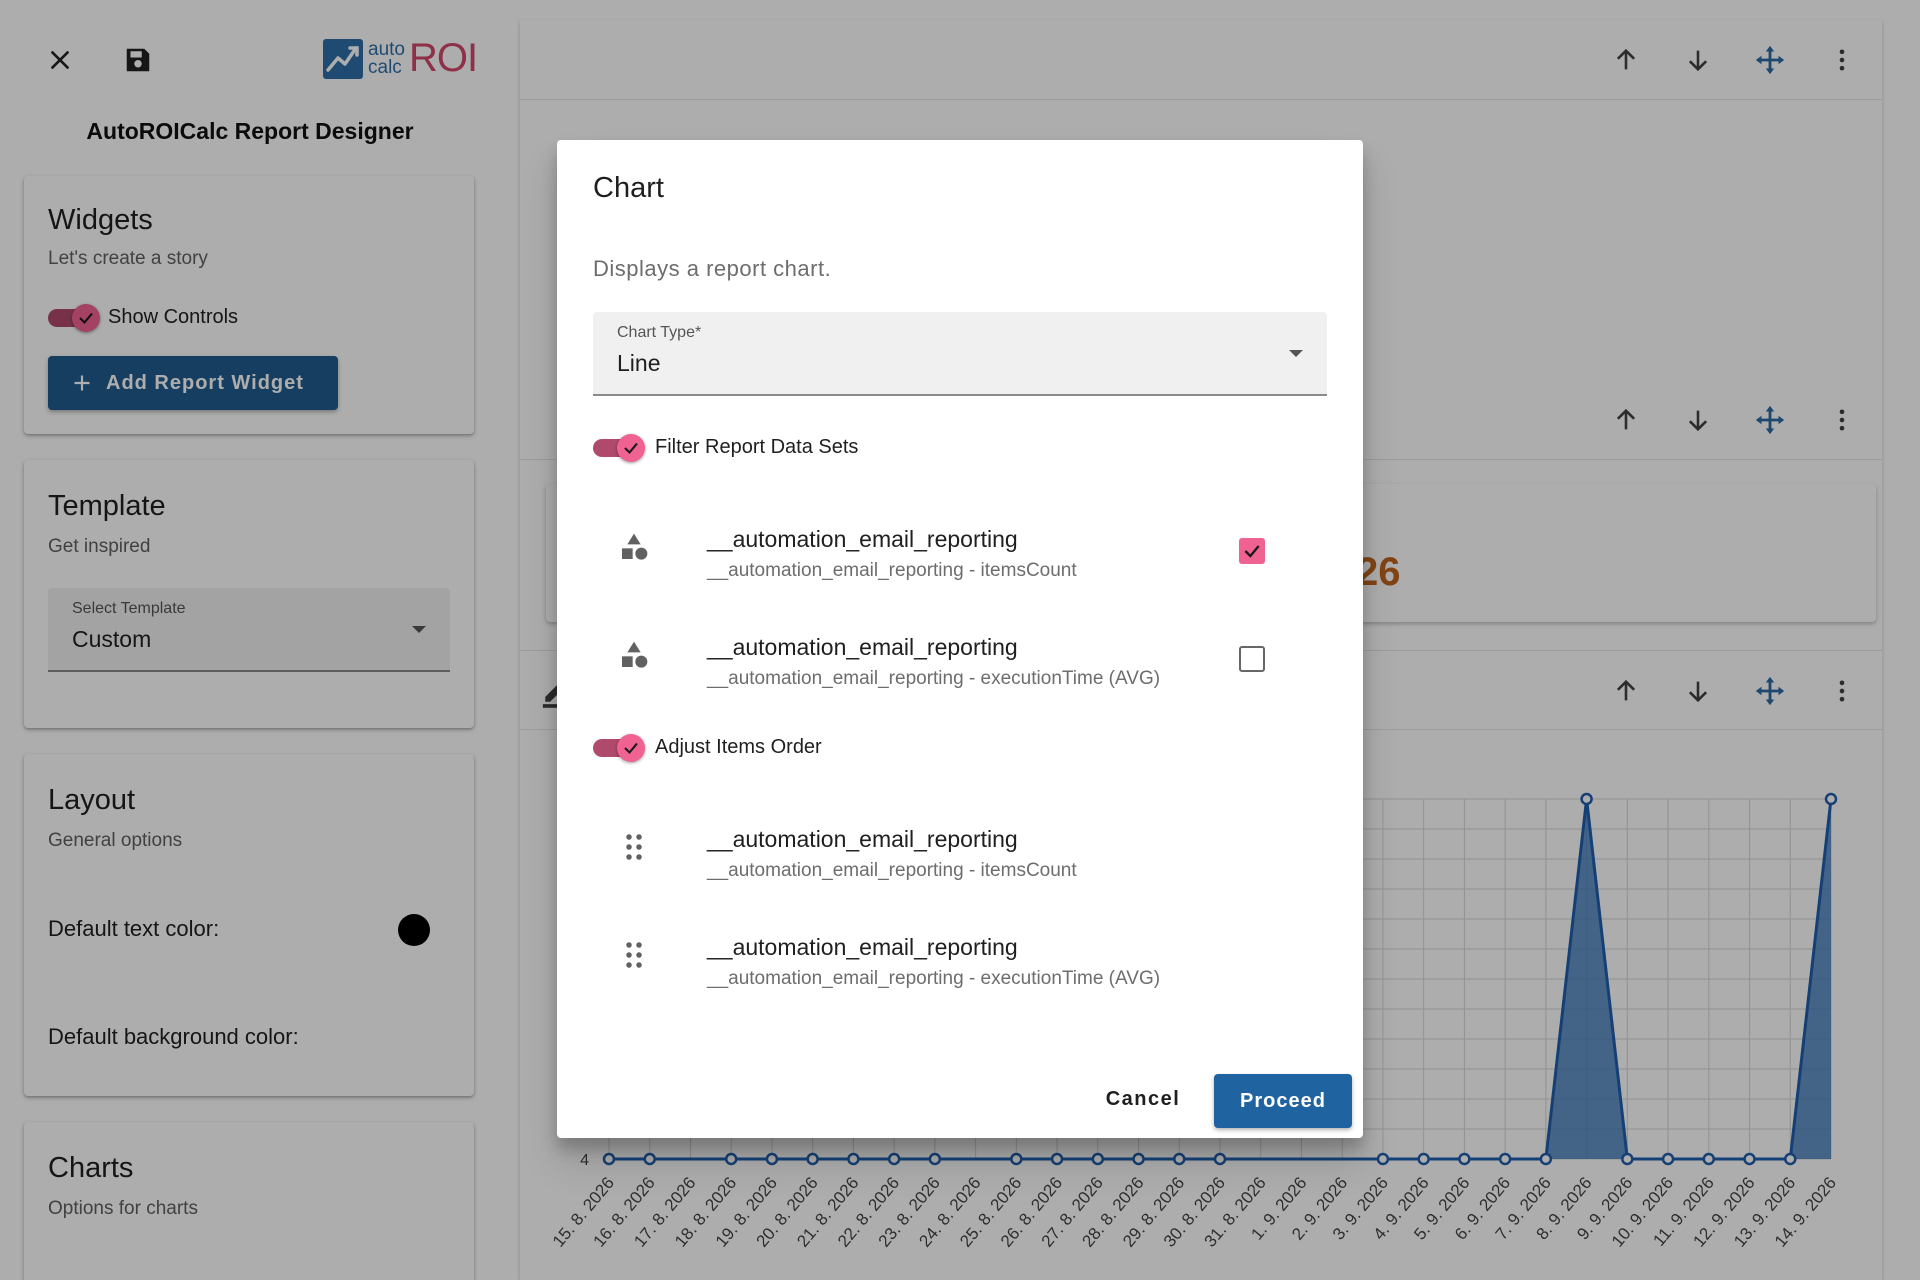 This screenshot has height=1280, width=1920. What do you see at coordinates (619, 448) in the screenshot?
I see `filter-datasets-toggle` at bounding box center [619, 448].